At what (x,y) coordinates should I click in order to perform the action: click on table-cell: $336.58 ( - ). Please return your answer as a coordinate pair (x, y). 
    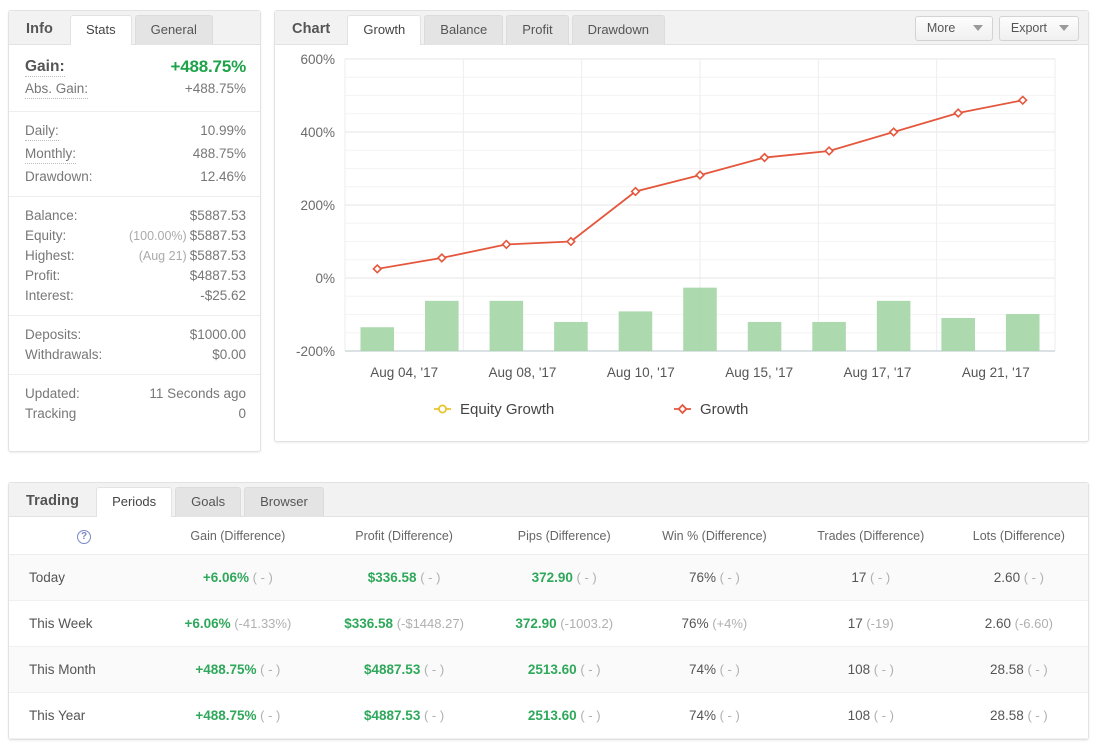
    Looking at the image, I should click on (404, 577).